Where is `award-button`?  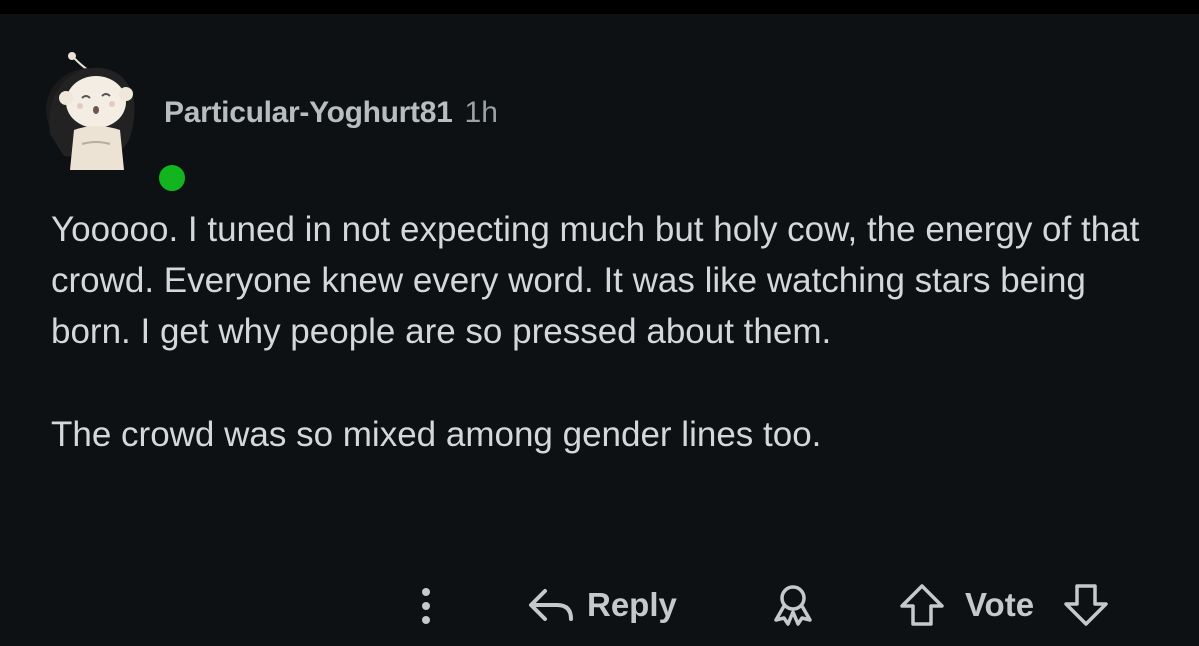
award-button is located at coordinates (793, 605).